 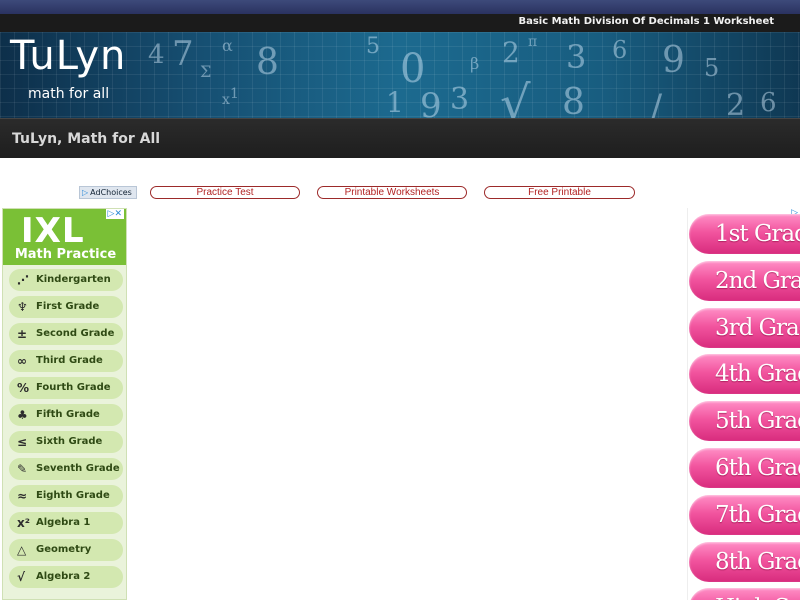 I want to click on ixl-grade-item: ♣ Fifth Grade, so click(x=66, y=415).